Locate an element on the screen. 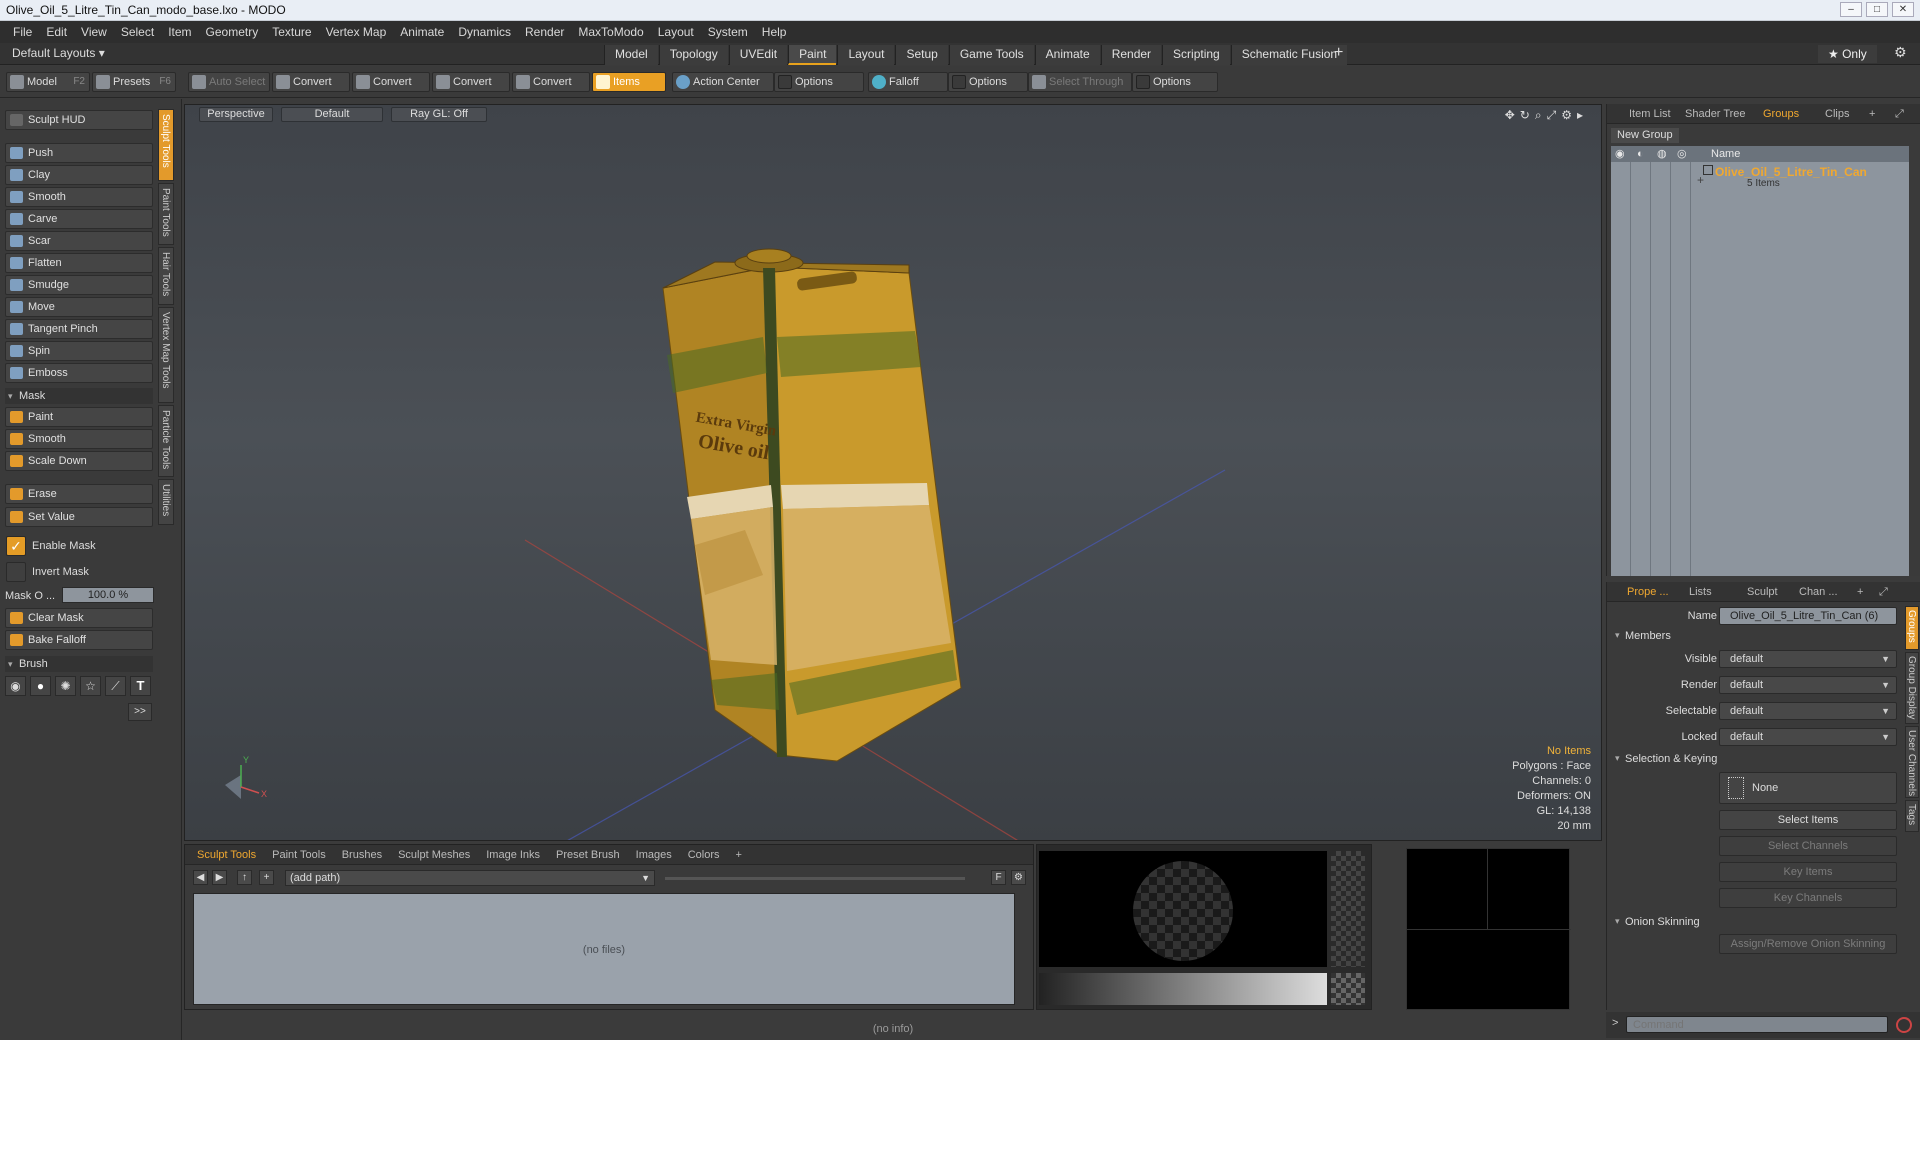 The image size is (1920, 1158). command-input is located at coordinates (1757, 1024).